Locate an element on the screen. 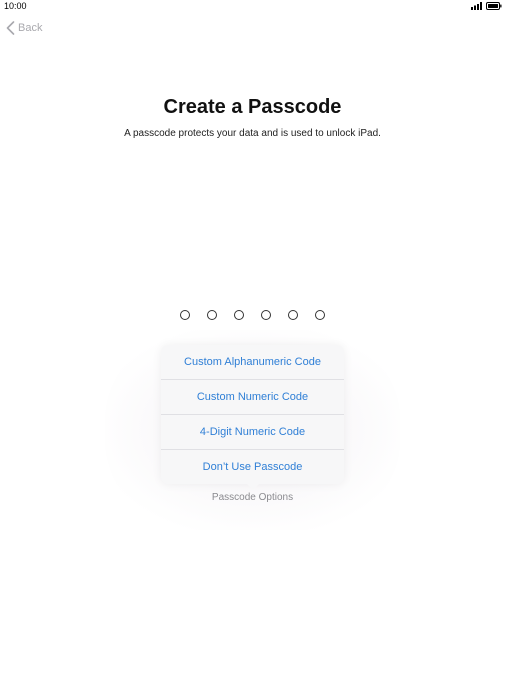 The image size is (505, 674). chevron-left-icon is located at coordinates (10, 28).